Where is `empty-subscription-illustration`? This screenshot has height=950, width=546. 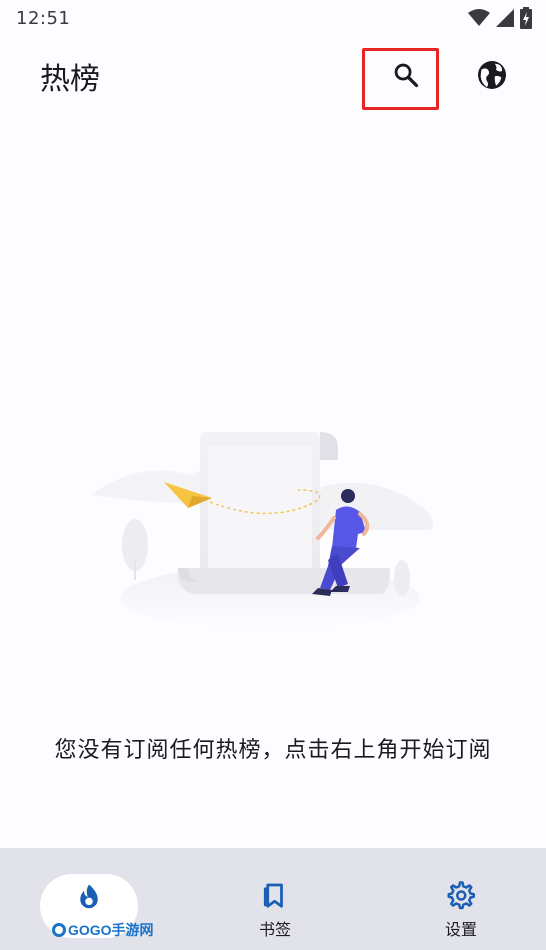 empty-subscription-illustration is located at coordinates (262, 531).